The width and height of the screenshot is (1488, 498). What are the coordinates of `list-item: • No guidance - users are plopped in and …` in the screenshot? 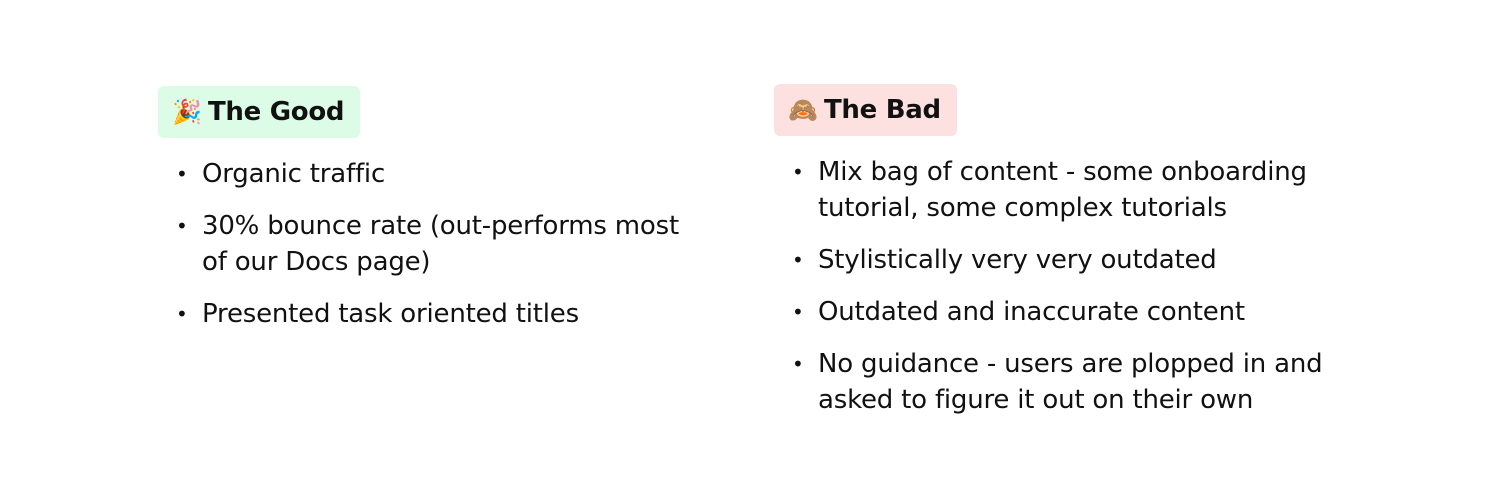 It's located at (1057, 382).